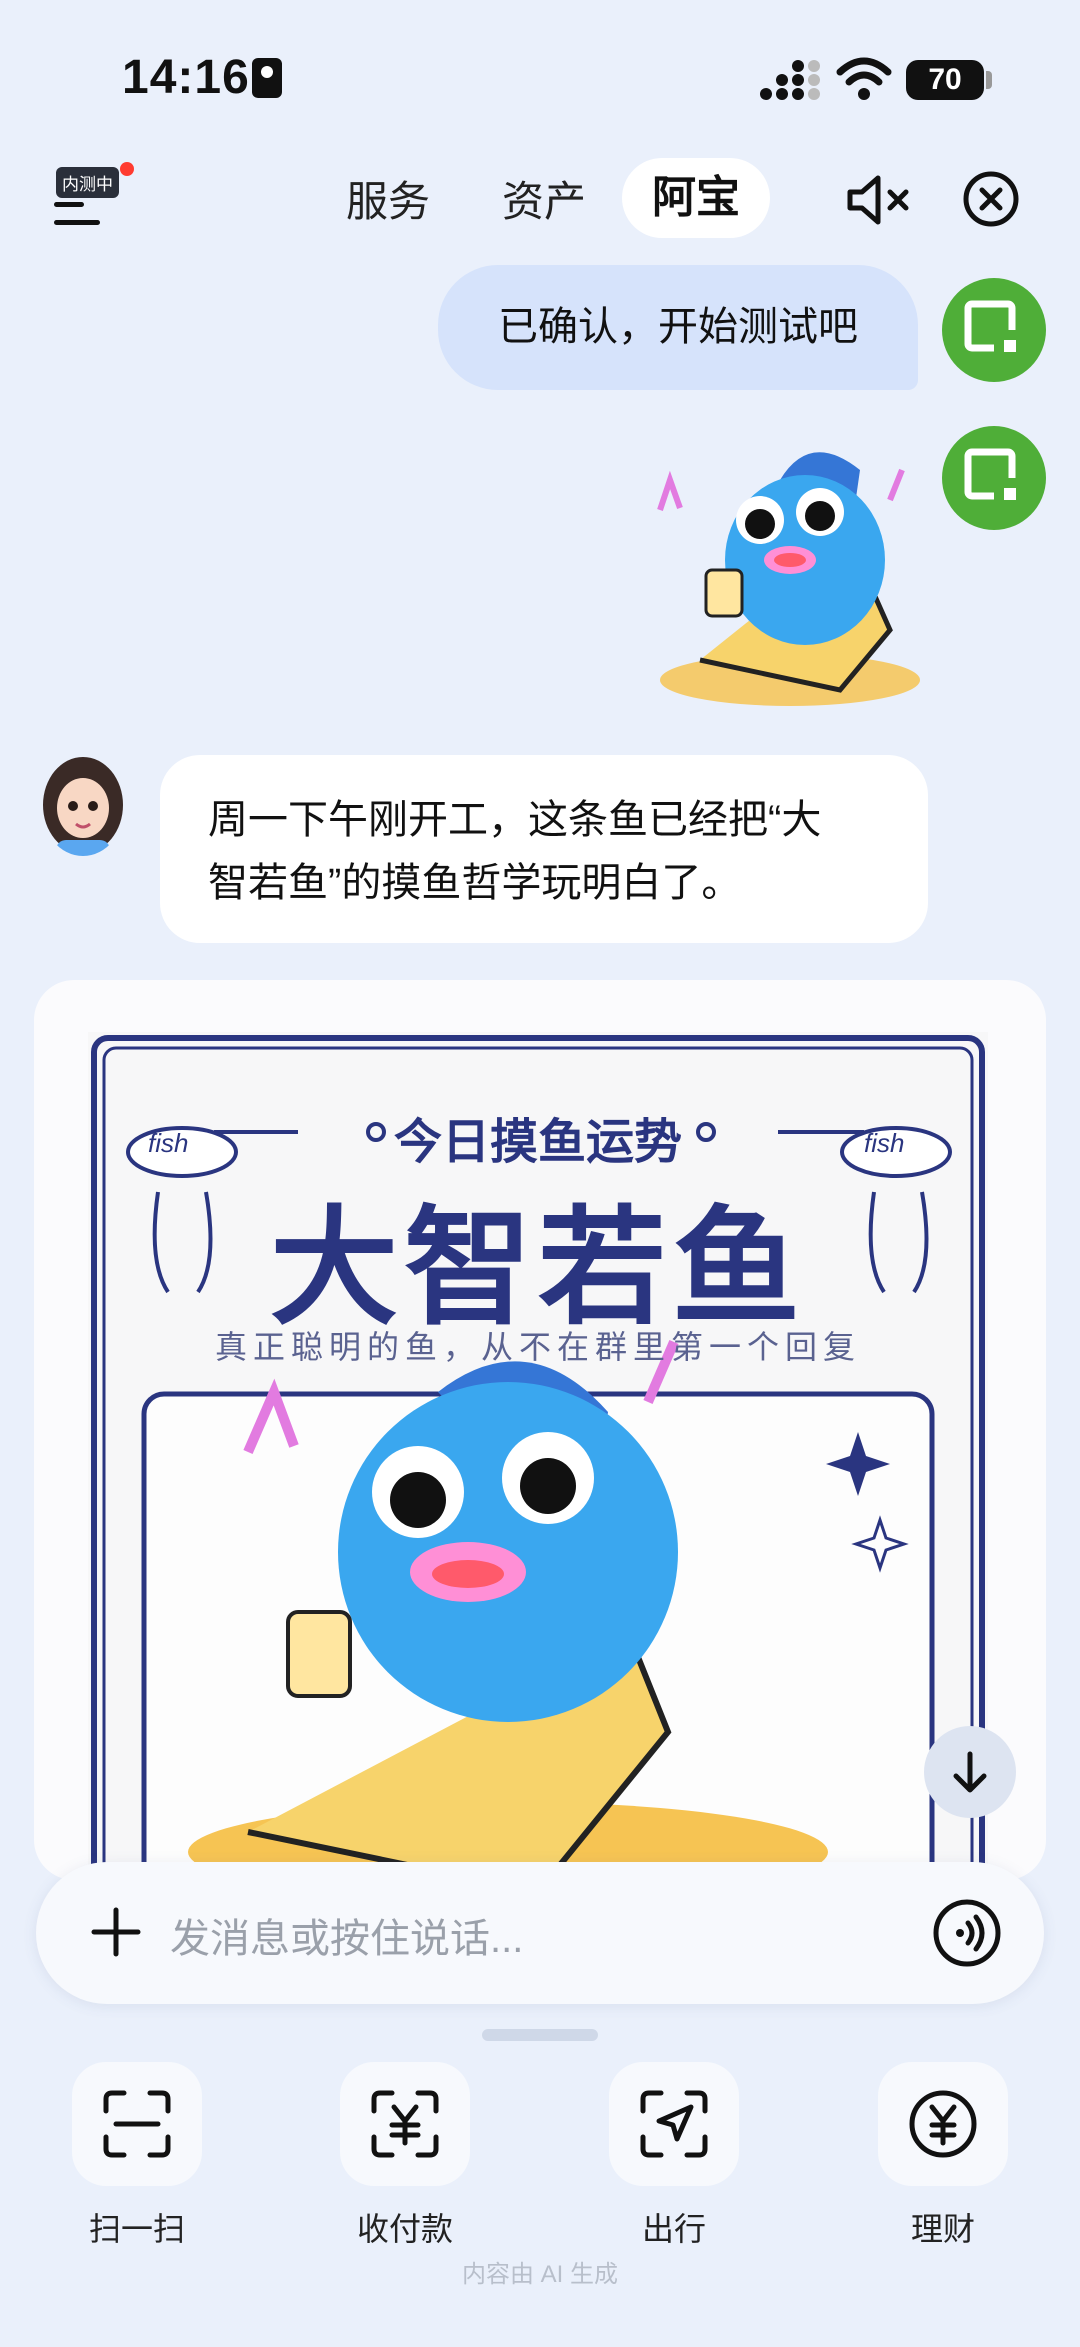  Describe the element at coordinates (127, 169) in the screenshot. I see `notification-dot` at that location.